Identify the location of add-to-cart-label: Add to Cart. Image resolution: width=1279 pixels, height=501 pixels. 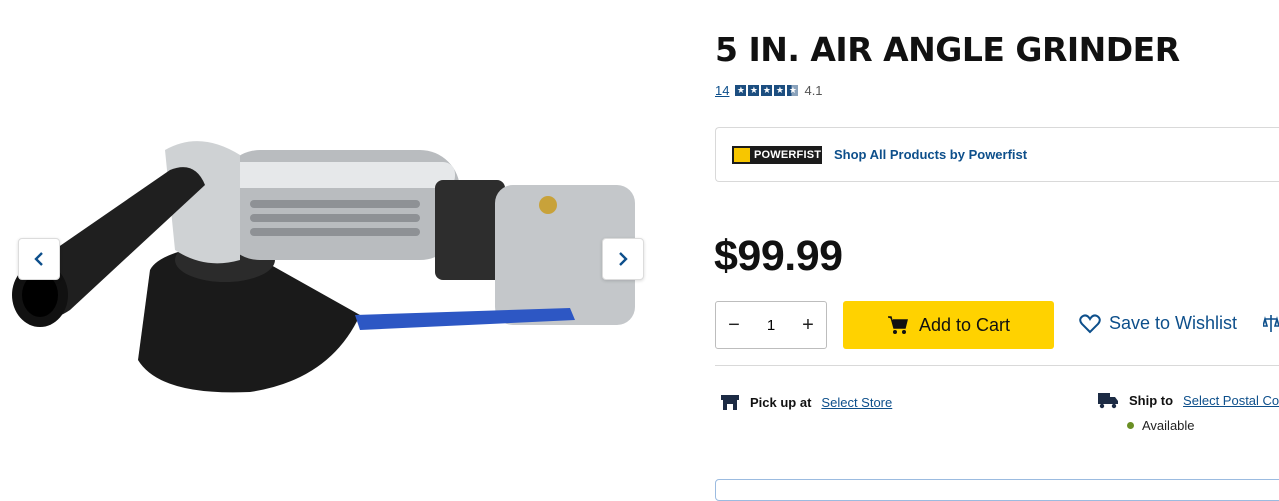
(964, 324).